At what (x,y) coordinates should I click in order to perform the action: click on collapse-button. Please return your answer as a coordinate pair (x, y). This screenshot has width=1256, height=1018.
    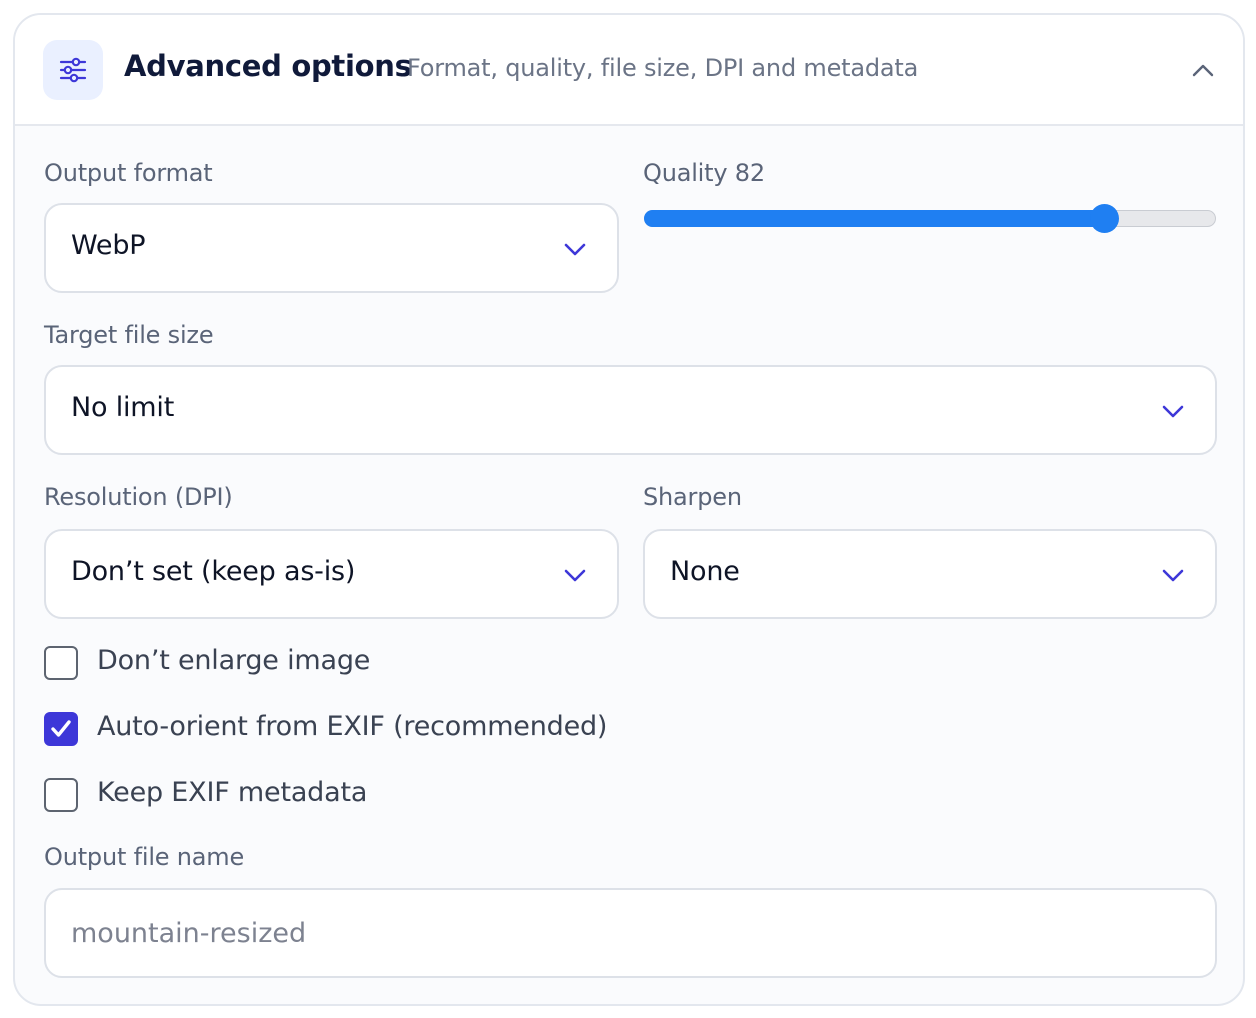
    Looking at the image, I should click on (1203, 70).